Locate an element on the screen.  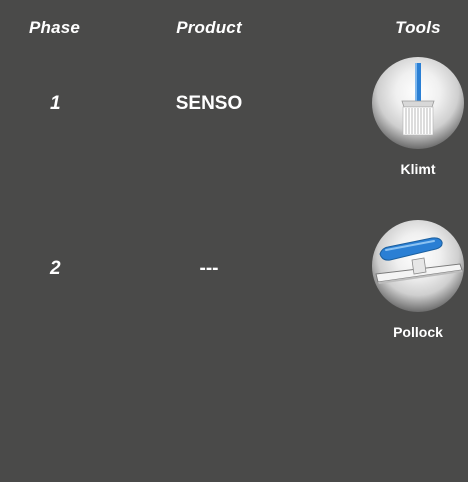
product-name: --- is located at coordinates (209, 268).